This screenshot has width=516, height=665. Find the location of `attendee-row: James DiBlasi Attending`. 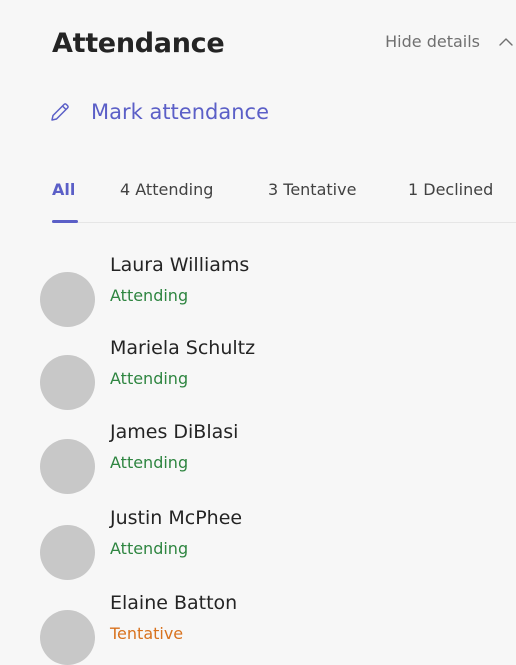

attendee-row: James DiBlasi Attending is located at coordinates (260, 457).